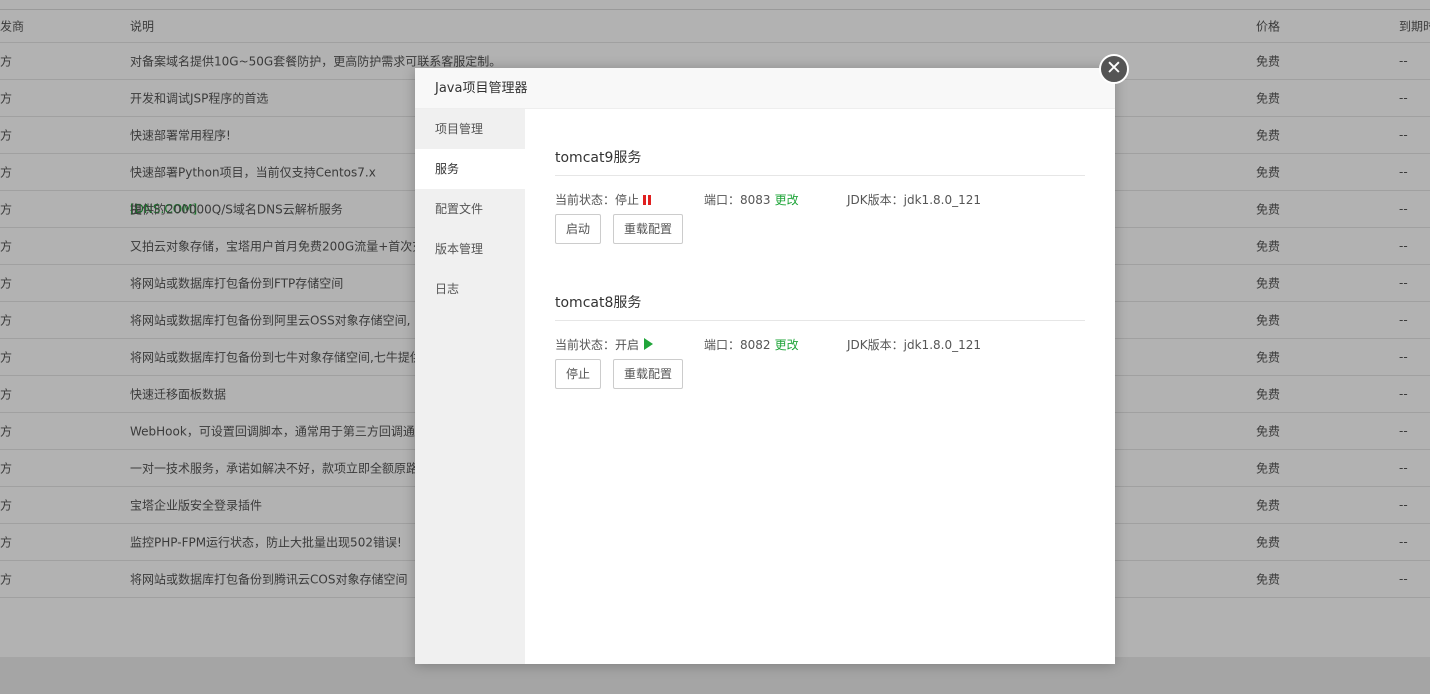 Image resolution: width=1430 pixels, height=694 pixels. Describe the element at coordinates (820, 306) in the screenshot. I see `service-title: tomcat8服务` at that location.